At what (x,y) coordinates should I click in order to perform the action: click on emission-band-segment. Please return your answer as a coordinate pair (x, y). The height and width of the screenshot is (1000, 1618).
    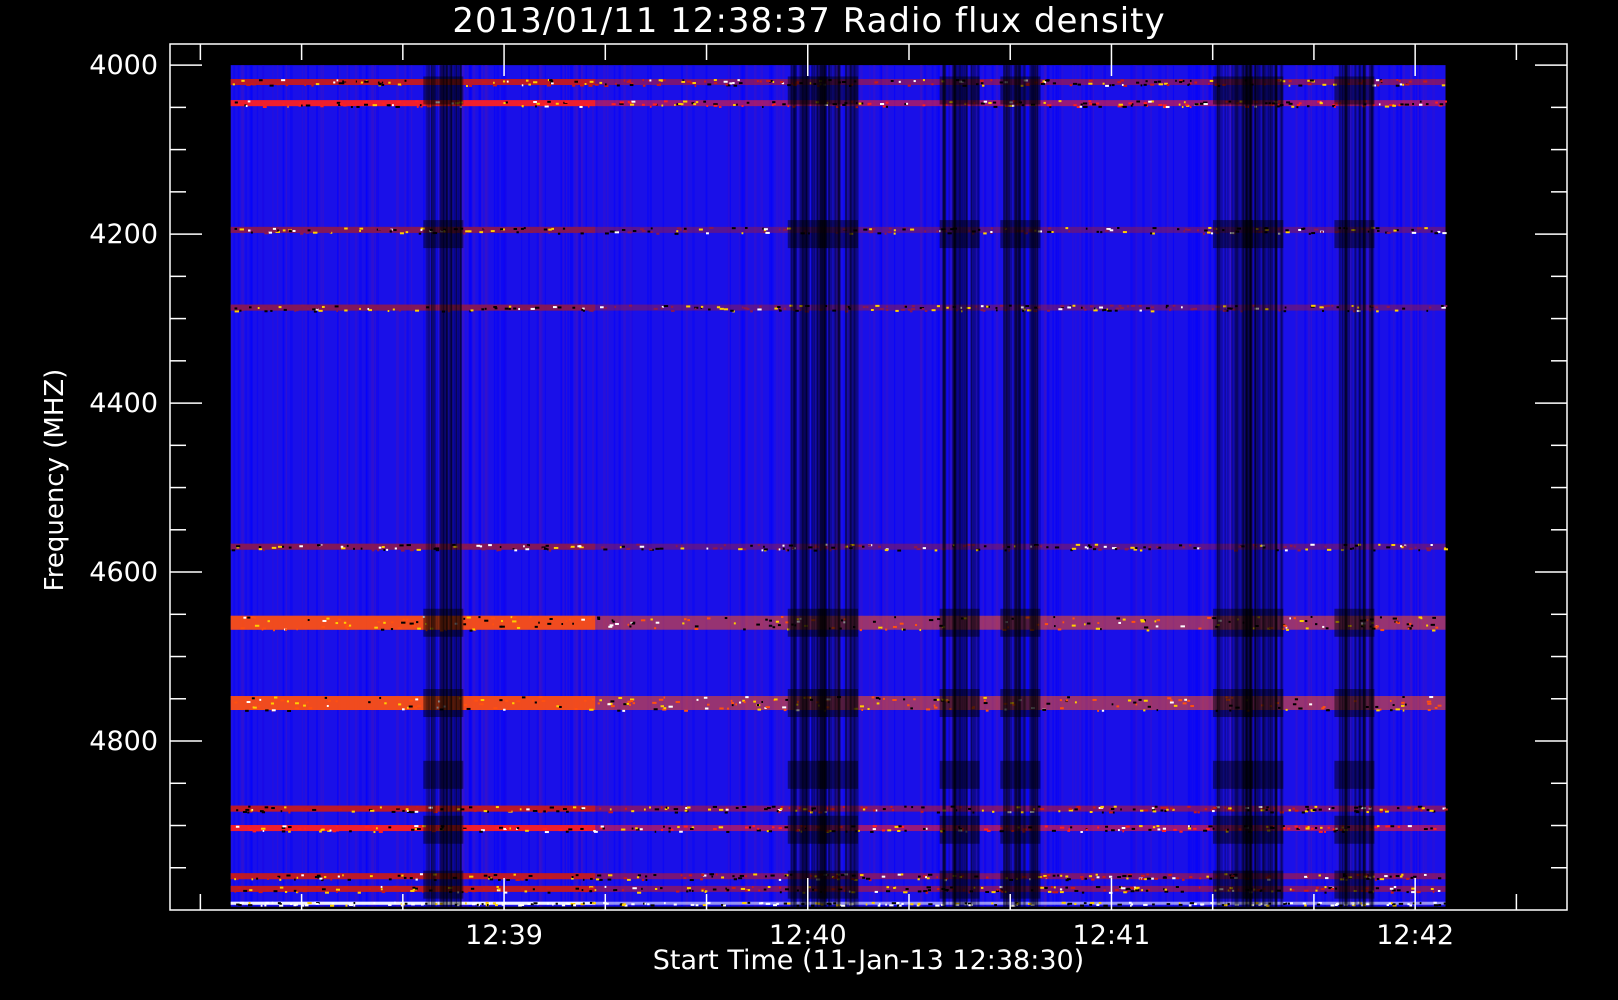
    Looking at the image, I should click on (413, 546).